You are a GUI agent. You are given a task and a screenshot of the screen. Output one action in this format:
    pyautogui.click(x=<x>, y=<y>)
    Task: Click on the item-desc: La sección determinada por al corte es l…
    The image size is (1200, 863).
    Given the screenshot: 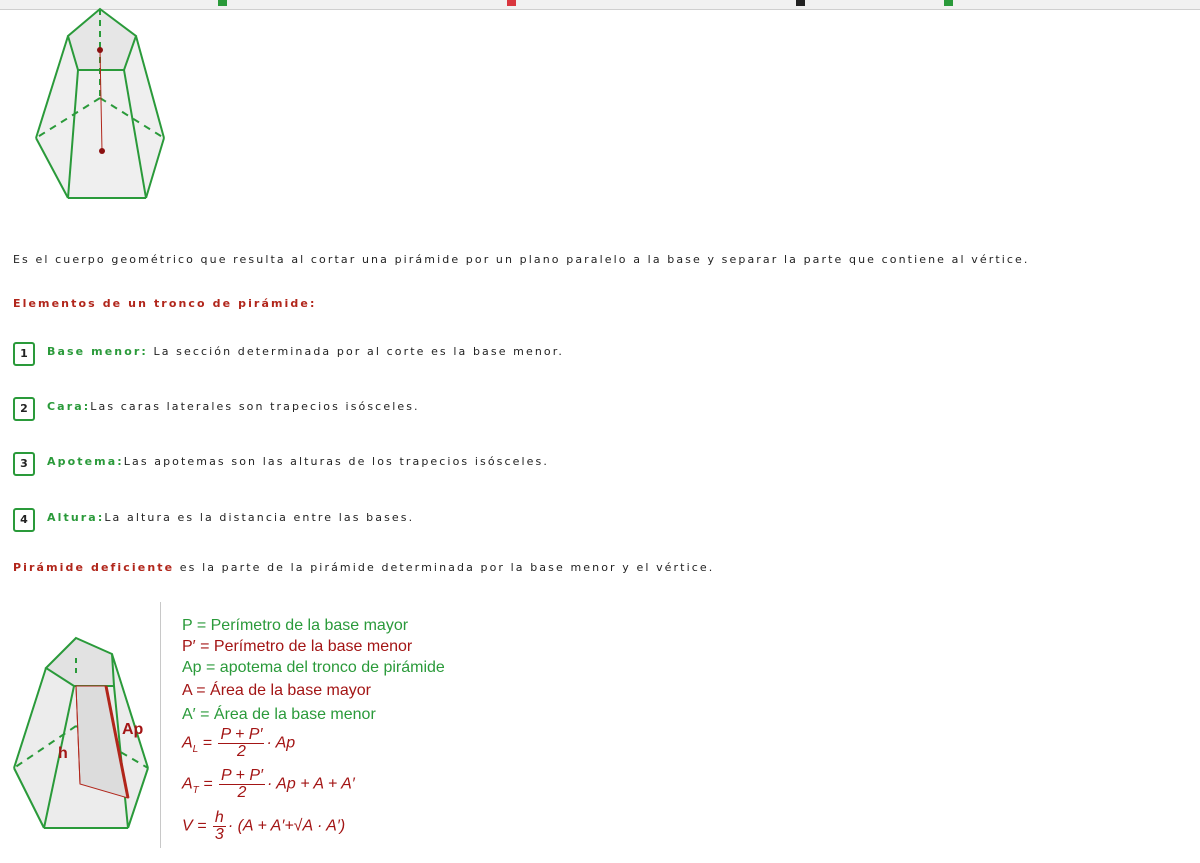 What is the action you would take?
    pyautogui.click(x=355, y=351)
    